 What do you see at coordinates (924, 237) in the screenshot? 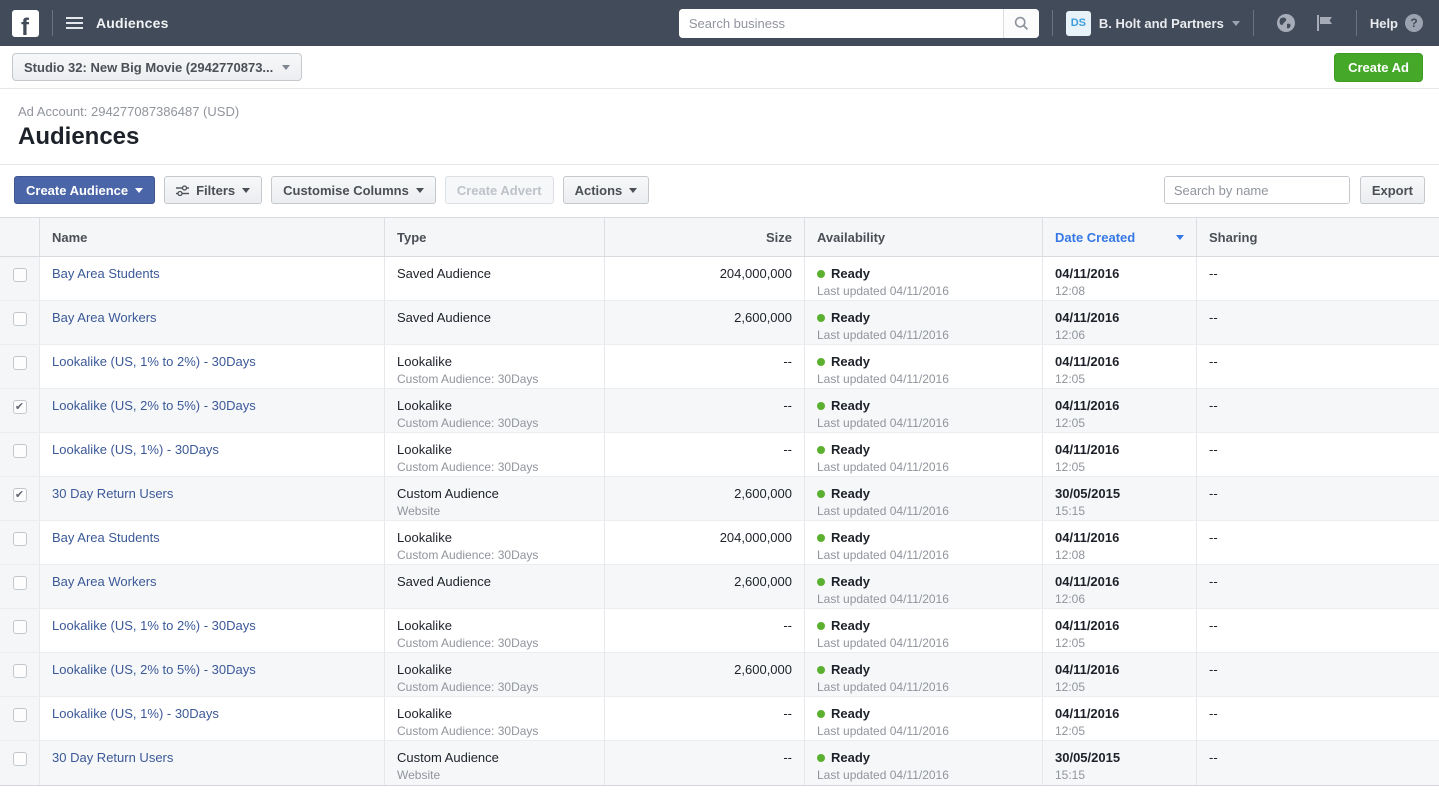
I see `column-header-availability: Availability` at bounding box center [924, 237].